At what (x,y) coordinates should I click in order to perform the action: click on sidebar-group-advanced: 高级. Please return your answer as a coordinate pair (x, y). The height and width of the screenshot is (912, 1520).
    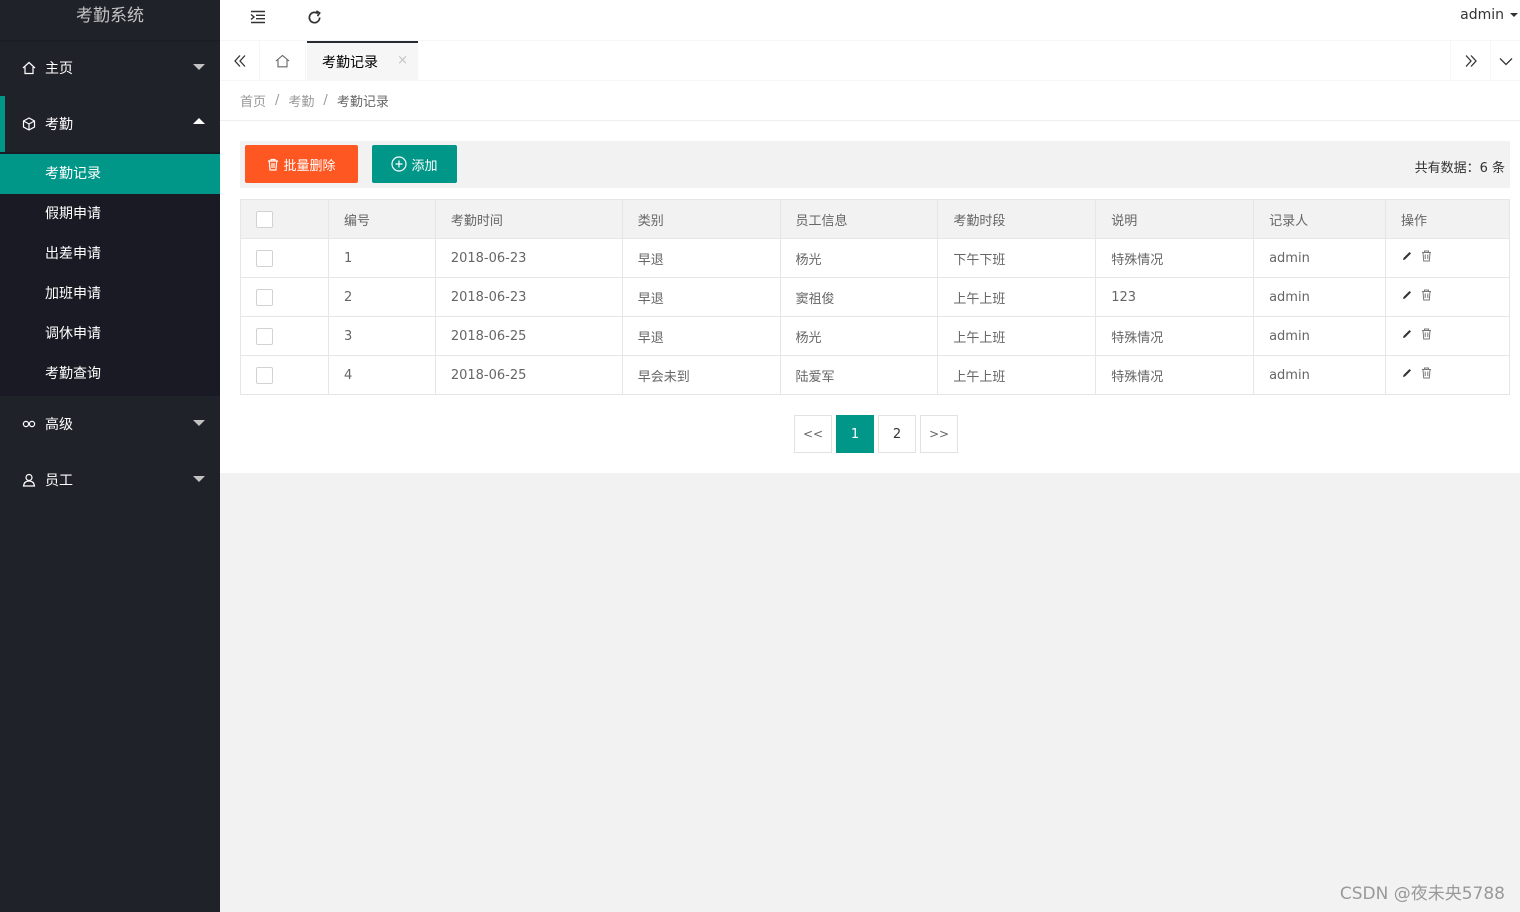
    Looking at the image, I should click on (110, 424).